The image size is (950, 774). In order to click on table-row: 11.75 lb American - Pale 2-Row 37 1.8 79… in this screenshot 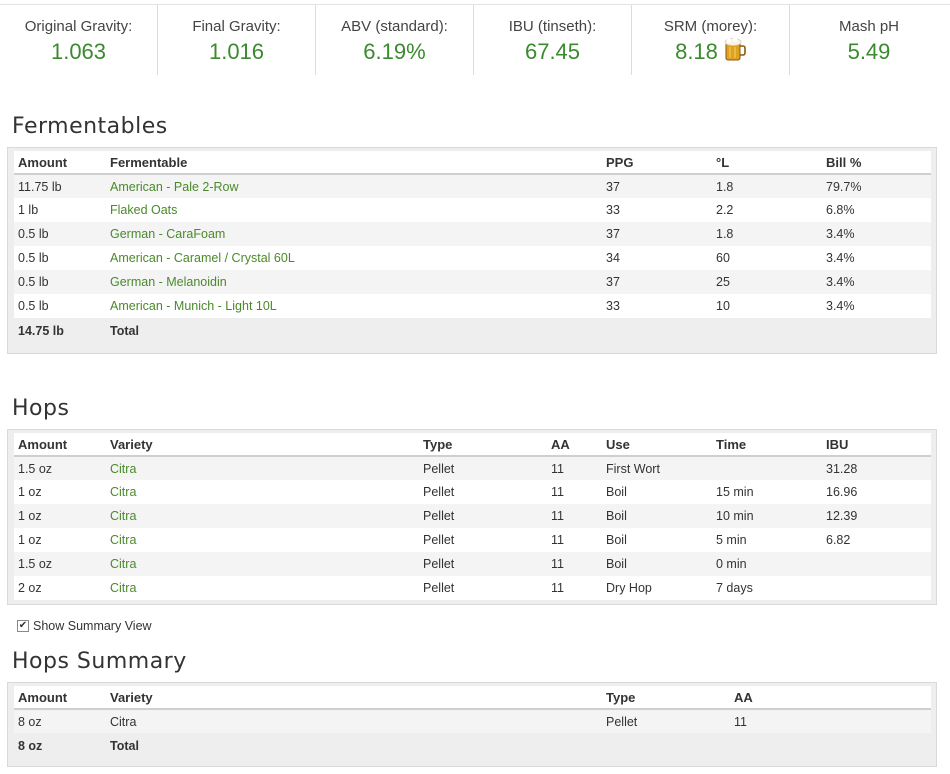, I will do `click(472, 186)`.